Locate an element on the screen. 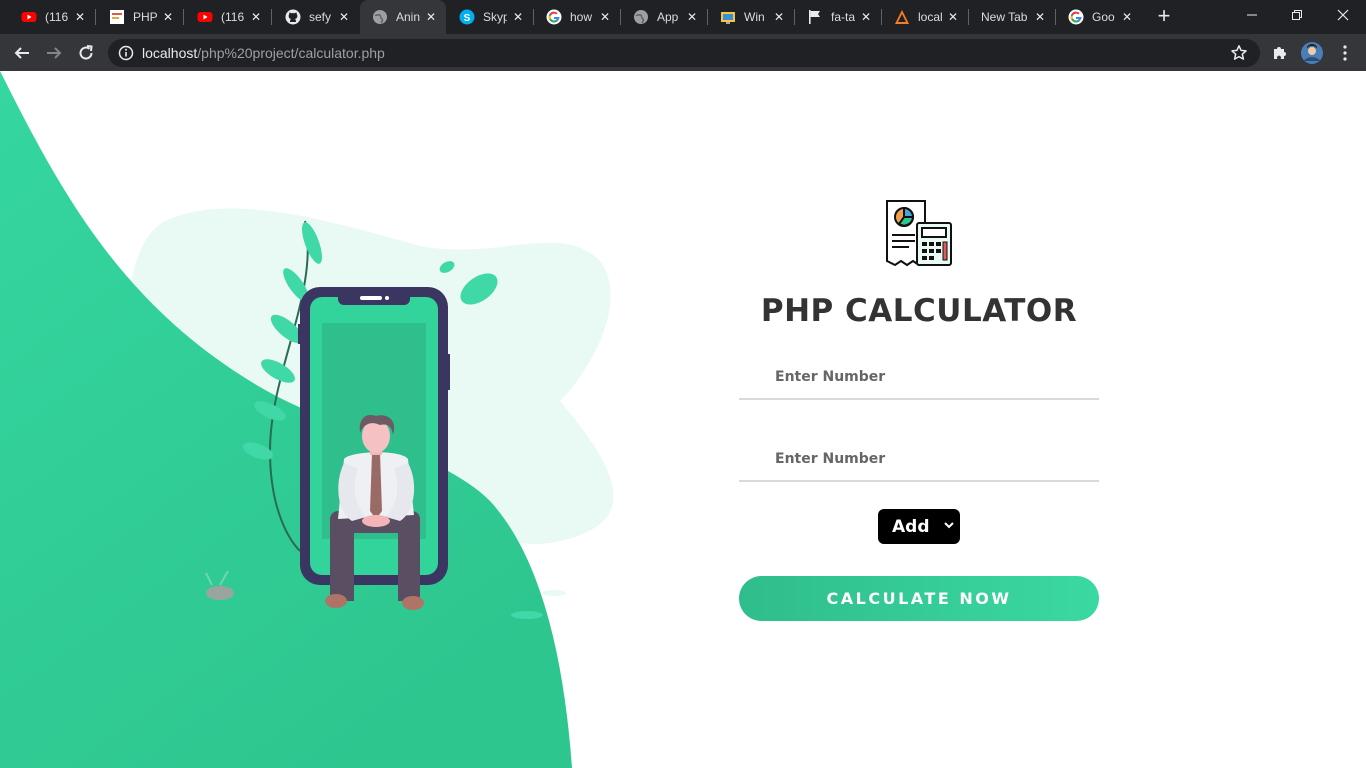  address-bar: localhost/php%20project/calculator.php is located at coordinates (684, 53).